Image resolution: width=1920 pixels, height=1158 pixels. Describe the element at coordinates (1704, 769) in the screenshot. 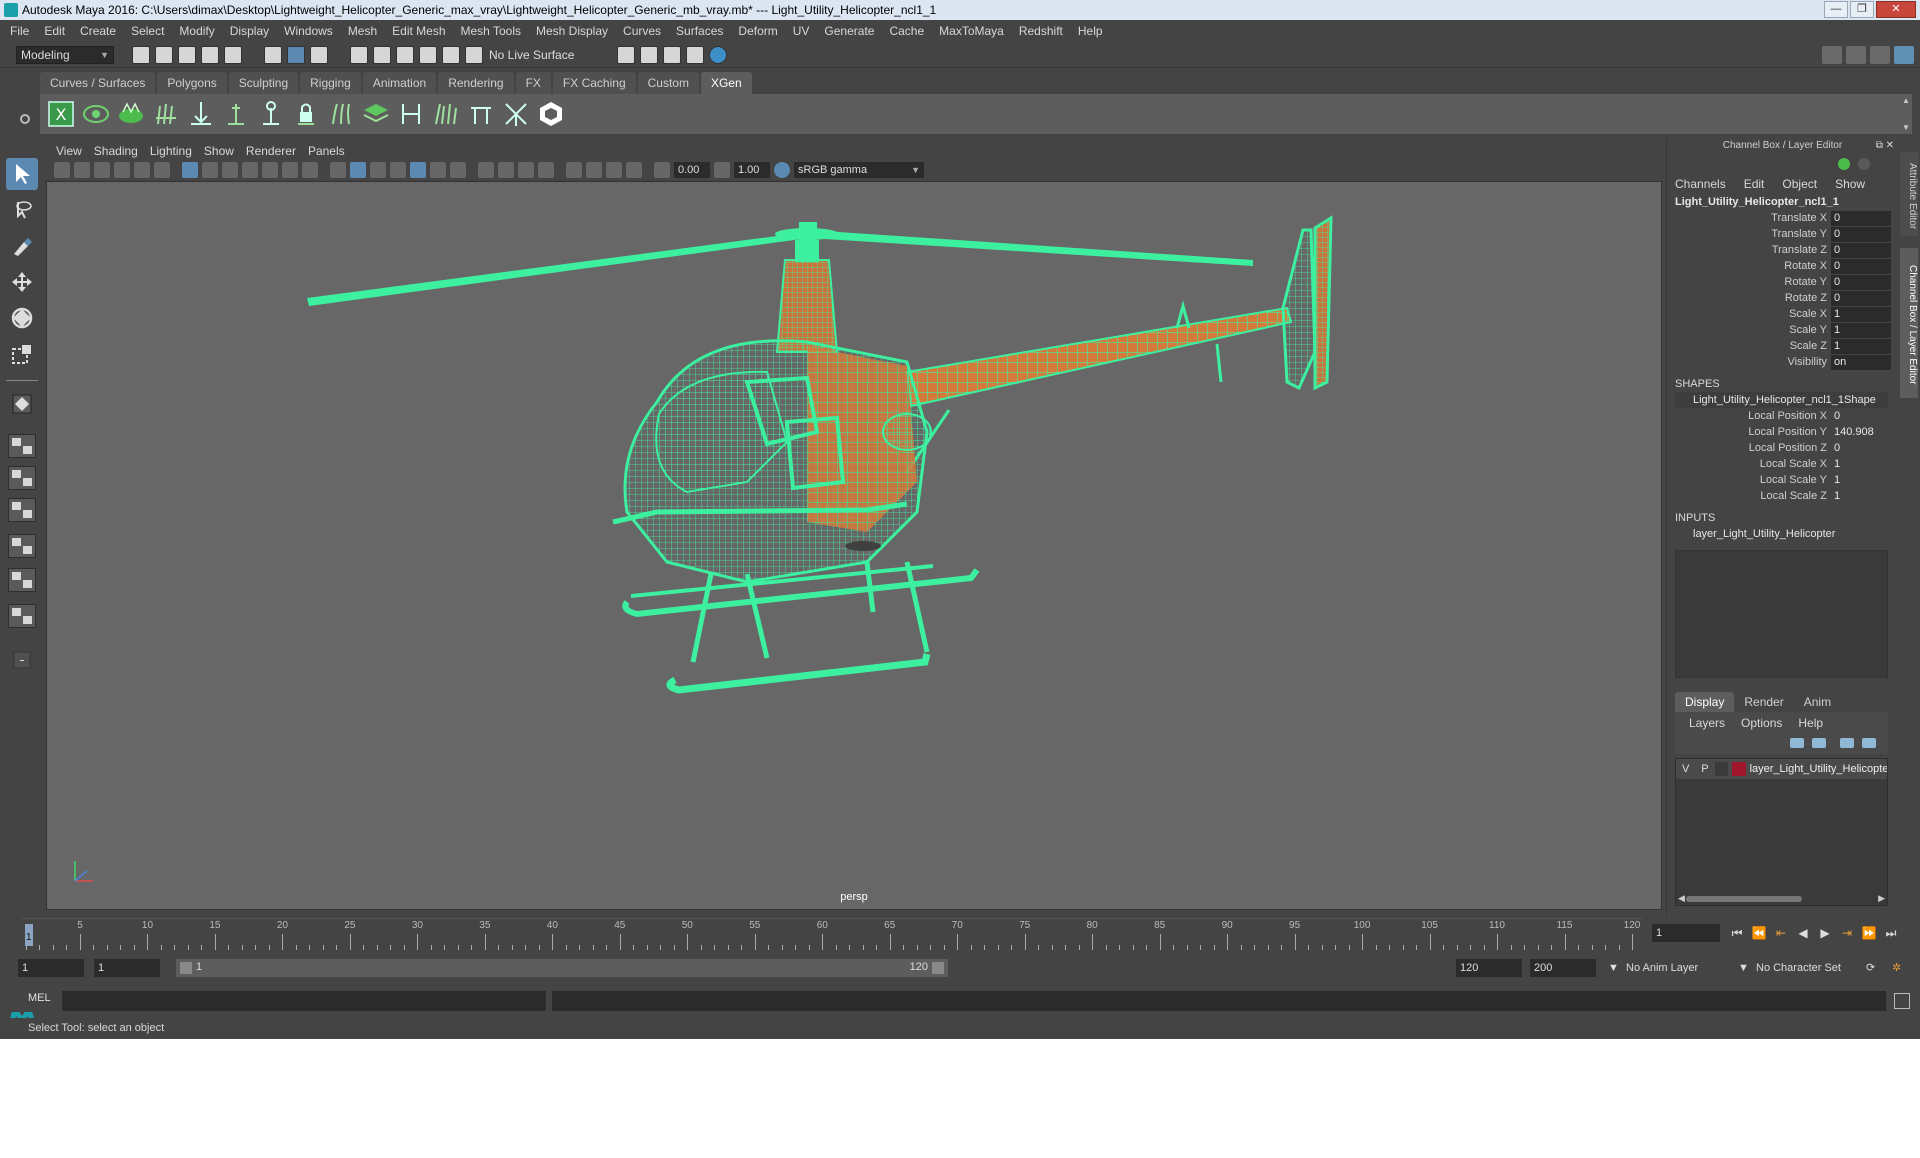

I see `layer-playback-toggle: P` at that location.